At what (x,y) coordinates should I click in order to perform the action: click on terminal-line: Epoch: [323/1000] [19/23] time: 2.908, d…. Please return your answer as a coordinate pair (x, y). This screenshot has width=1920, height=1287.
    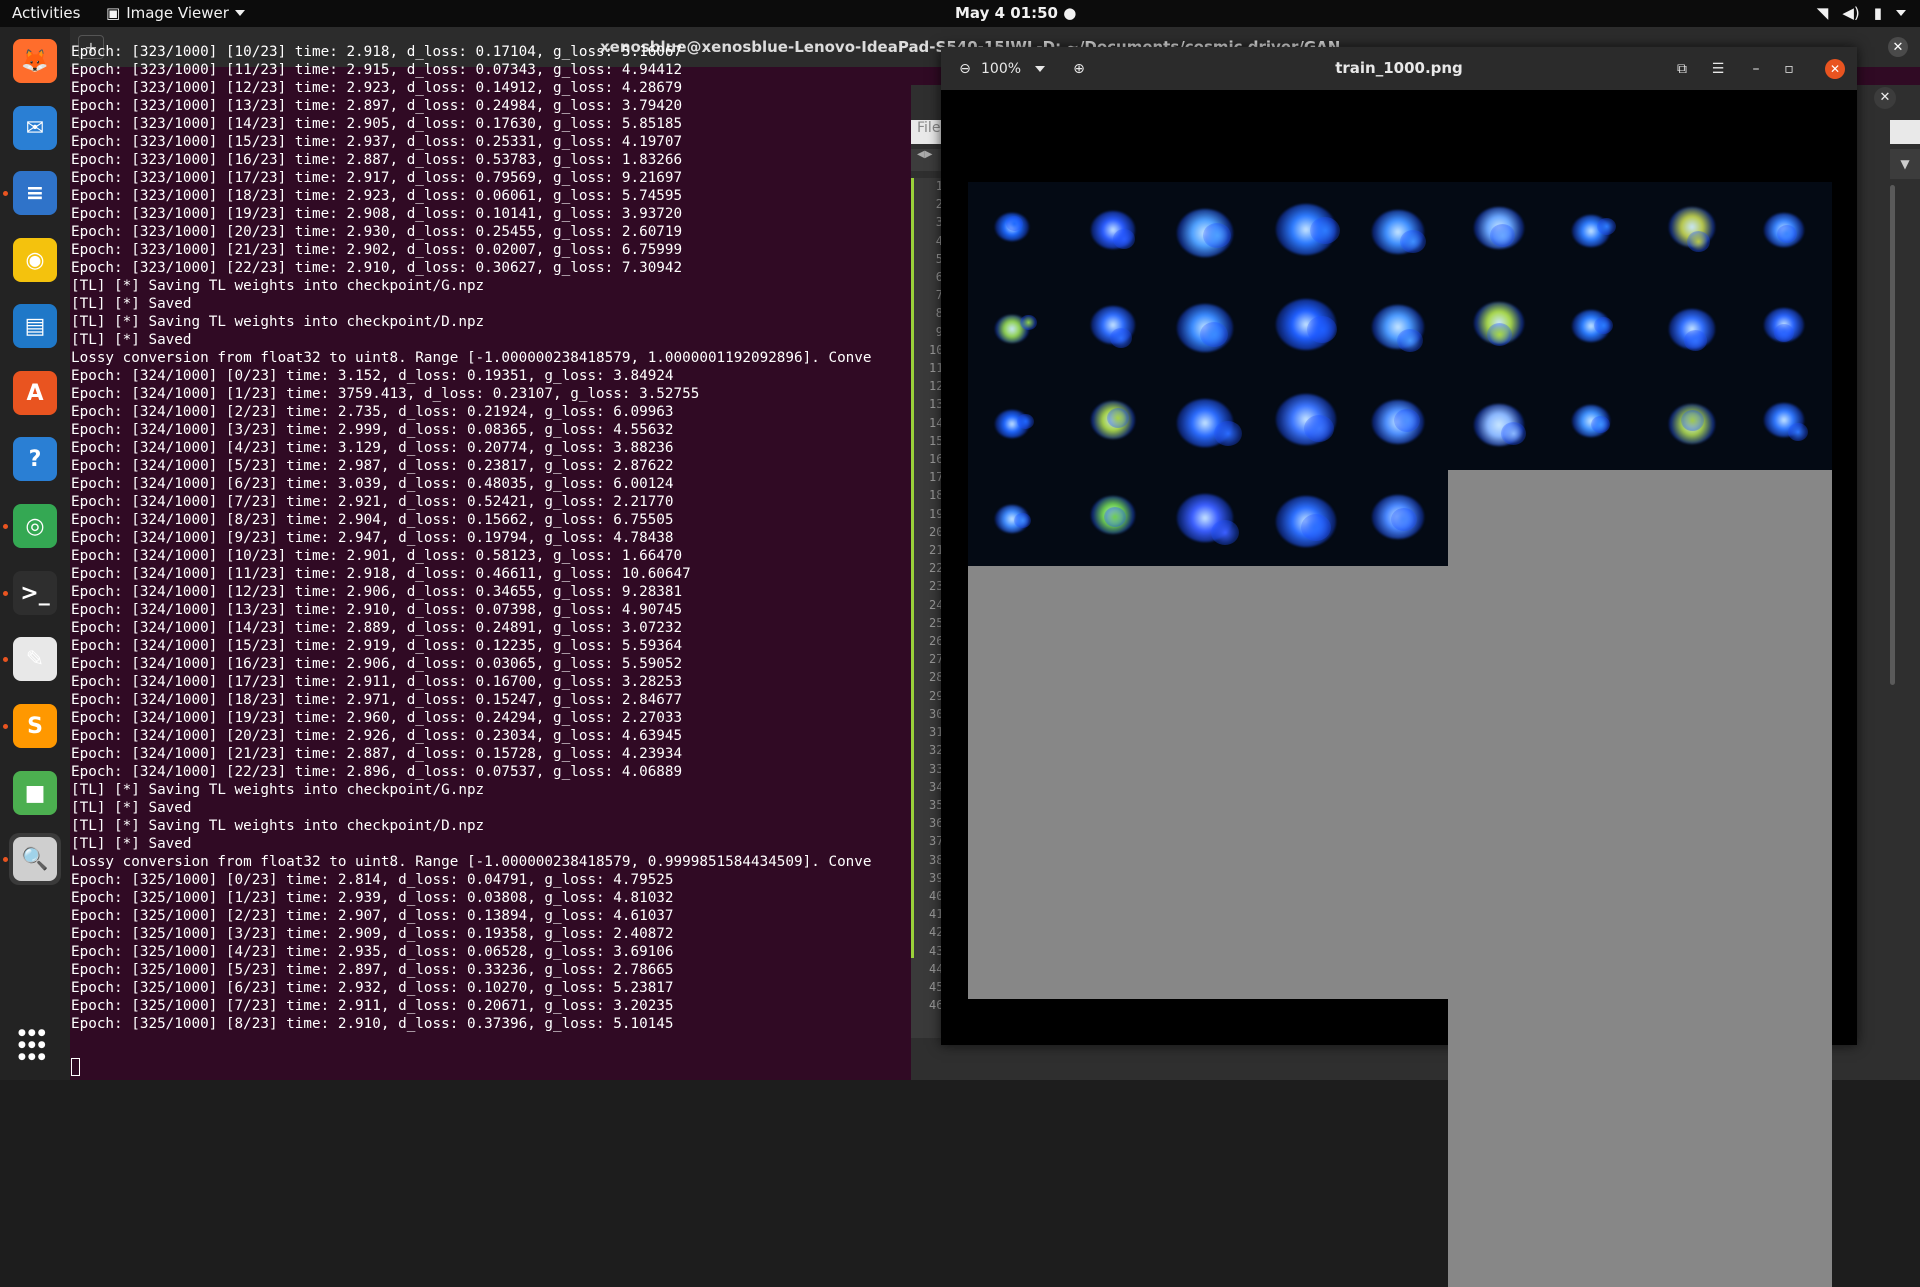
    Looking at the image, I should click on (377, 214).